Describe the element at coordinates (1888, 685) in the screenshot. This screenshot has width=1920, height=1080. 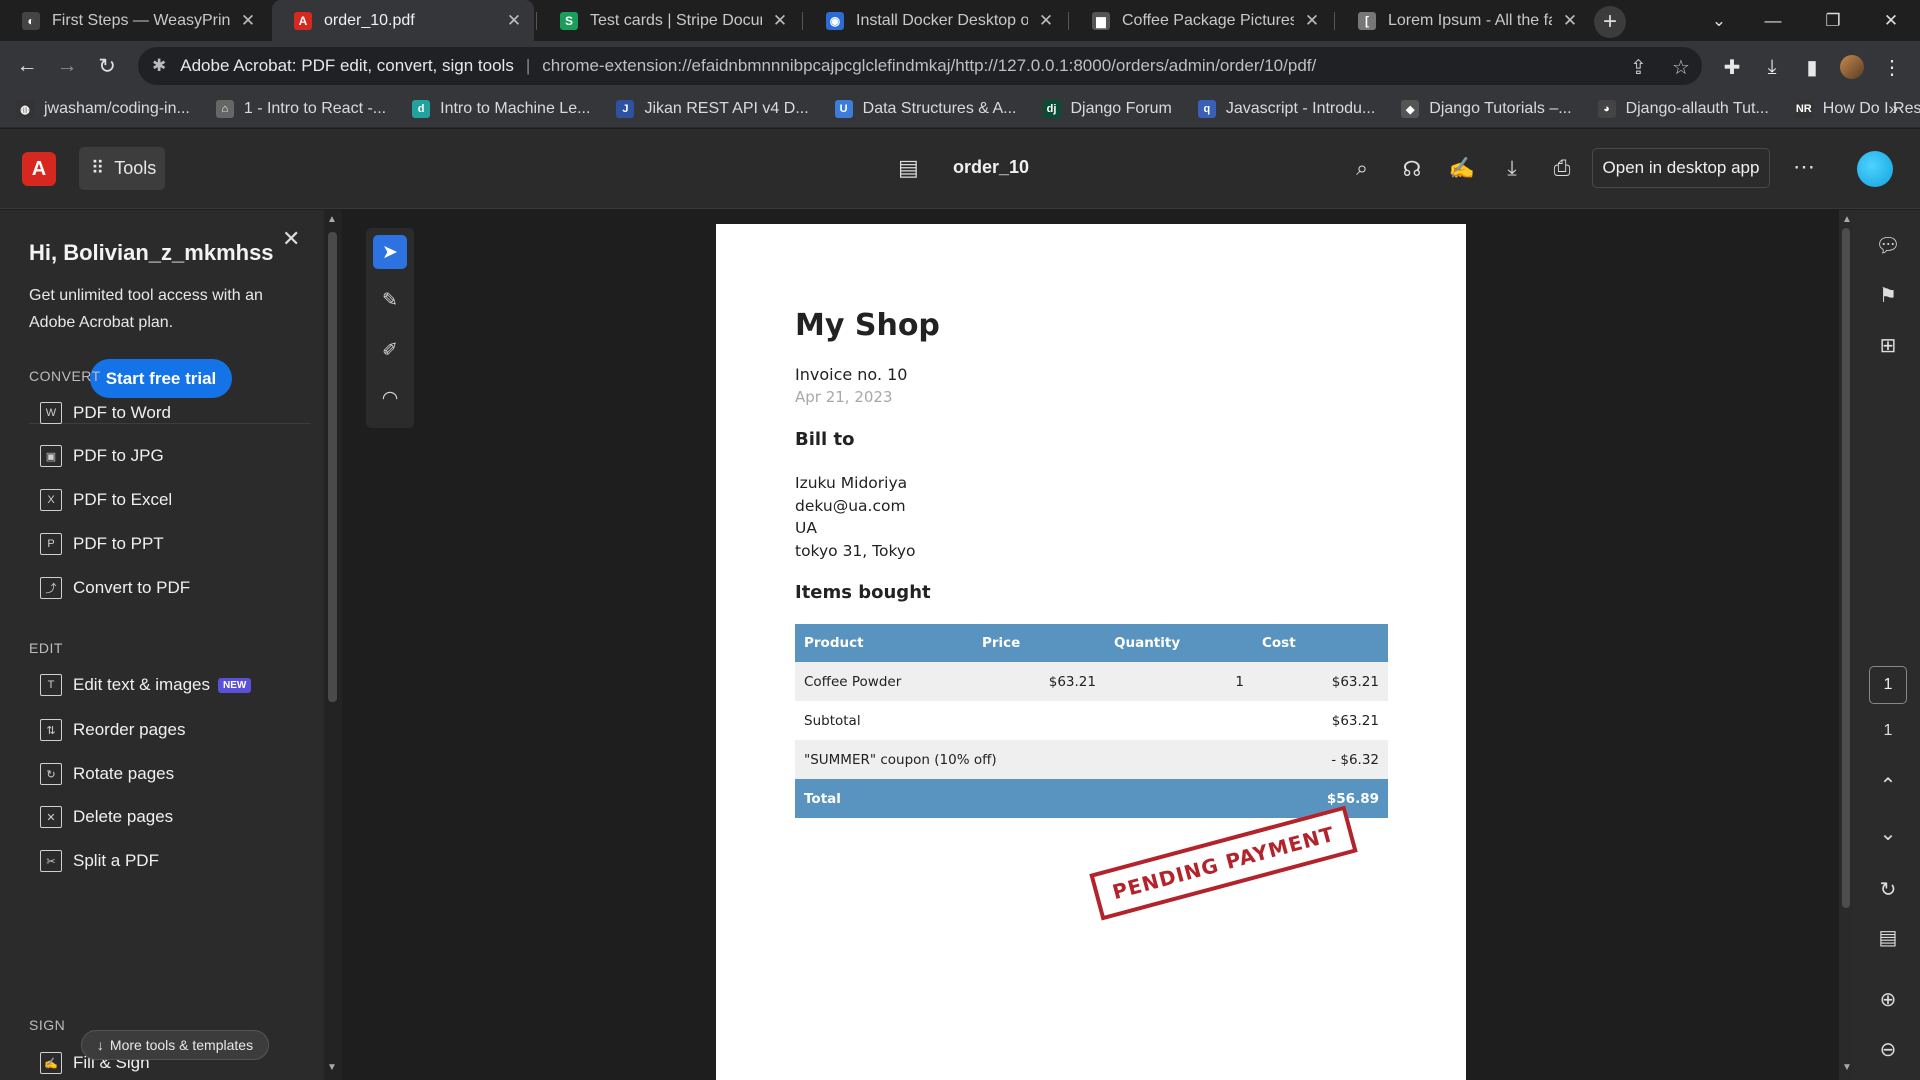
I see `current-page-input: 1` at that location.